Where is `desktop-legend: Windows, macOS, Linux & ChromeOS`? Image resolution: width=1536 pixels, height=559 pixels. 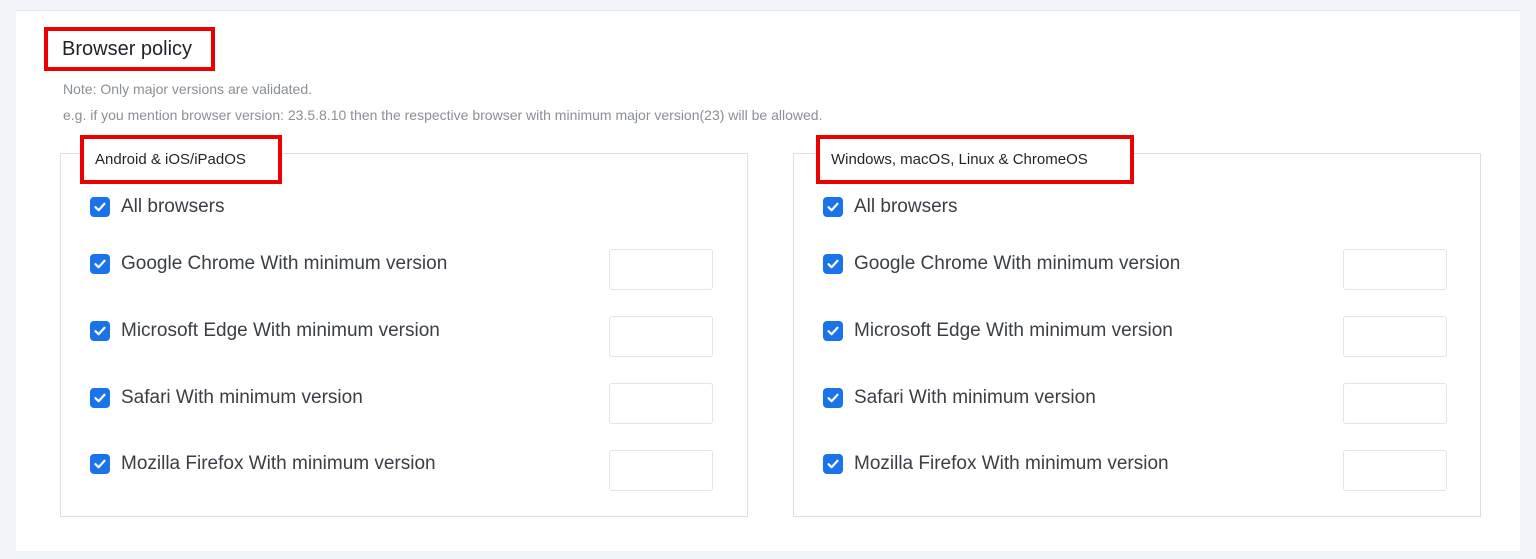
desktop-legend: Windows, macOS, Linux & ChromeOS is located at coordinates (975, 159).